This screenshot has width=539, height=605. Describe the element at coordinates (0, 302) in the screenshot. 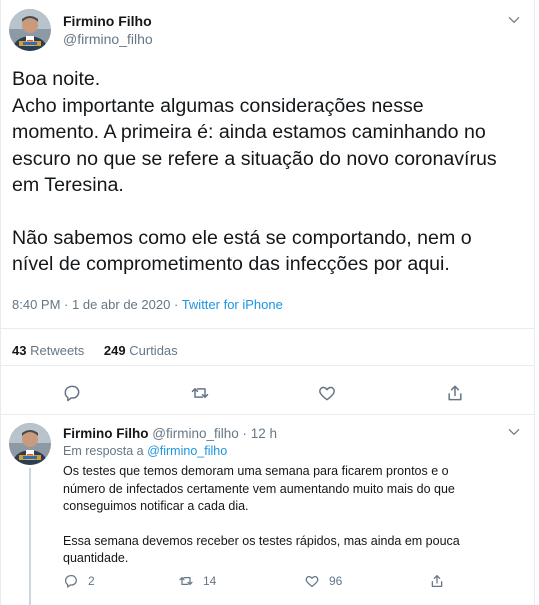

I see `timeline-left-border` at that location.